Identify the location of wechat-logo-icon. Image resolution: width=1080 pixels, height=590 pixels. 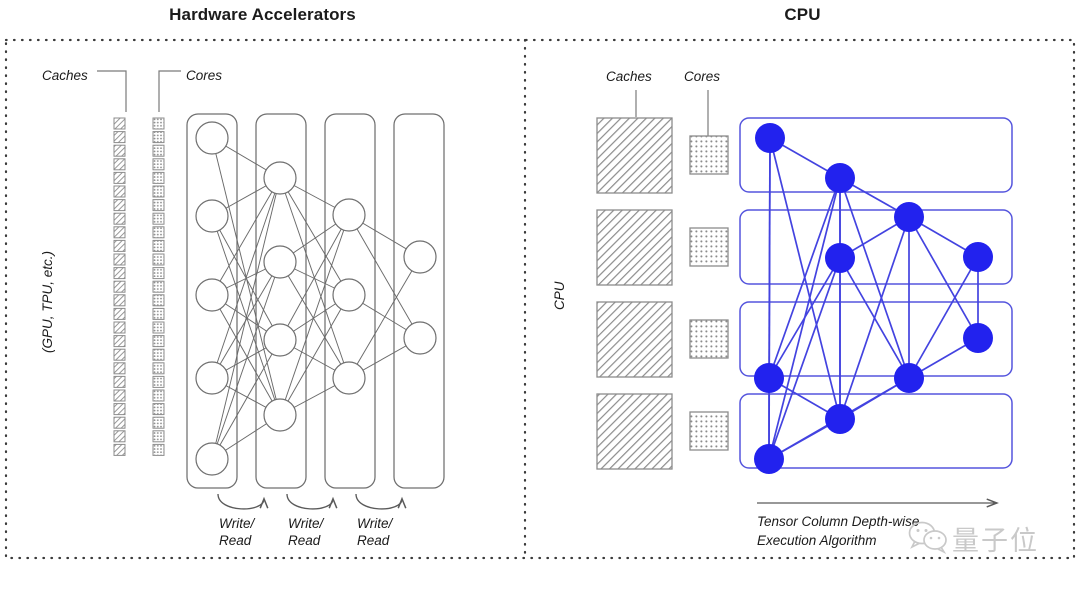
(929, 537).